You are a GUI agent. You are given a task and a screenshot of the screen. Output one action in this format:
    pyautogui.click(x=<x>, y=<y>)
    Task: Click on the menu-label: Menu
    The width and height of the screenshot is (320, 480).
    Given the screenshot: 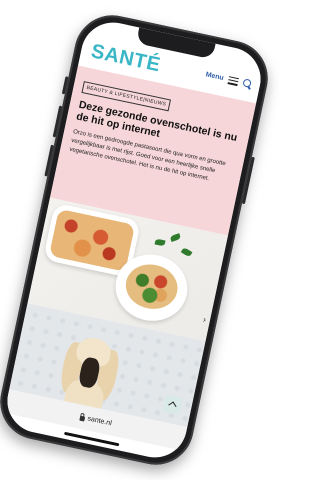 What is the action you would take?
    pyautogui.click(x=213, y=76)
    